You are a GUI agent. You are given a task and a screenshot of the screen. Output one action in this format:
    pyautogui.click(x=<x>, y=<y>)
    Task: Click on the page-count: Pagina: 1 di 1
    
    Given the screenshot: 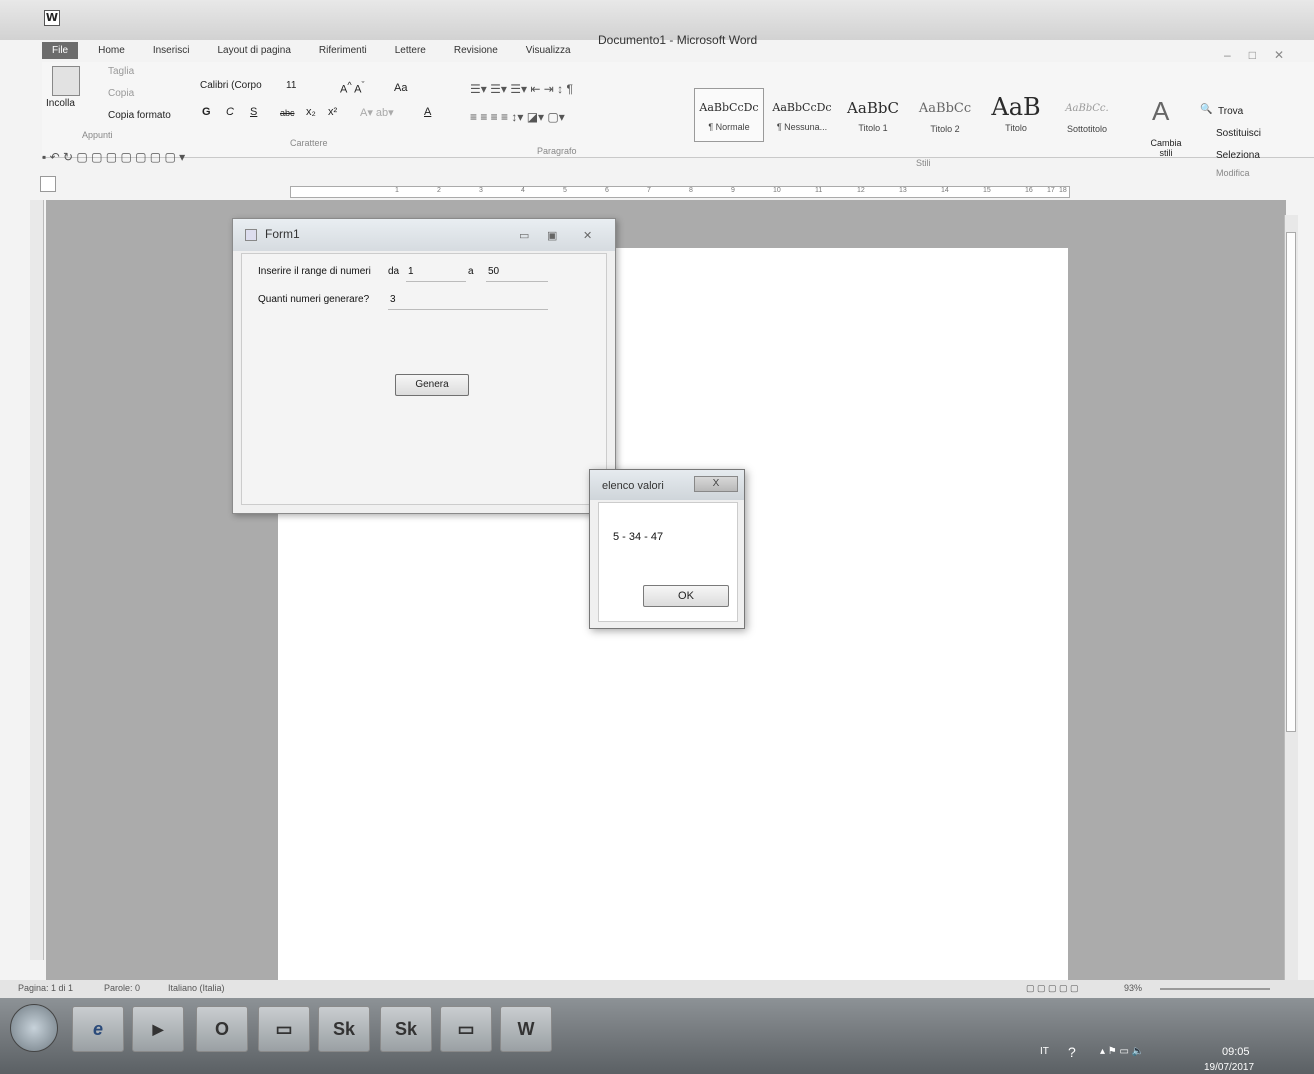 What is the action you would take?
    pyautogui.click(x=45, y=988)
    